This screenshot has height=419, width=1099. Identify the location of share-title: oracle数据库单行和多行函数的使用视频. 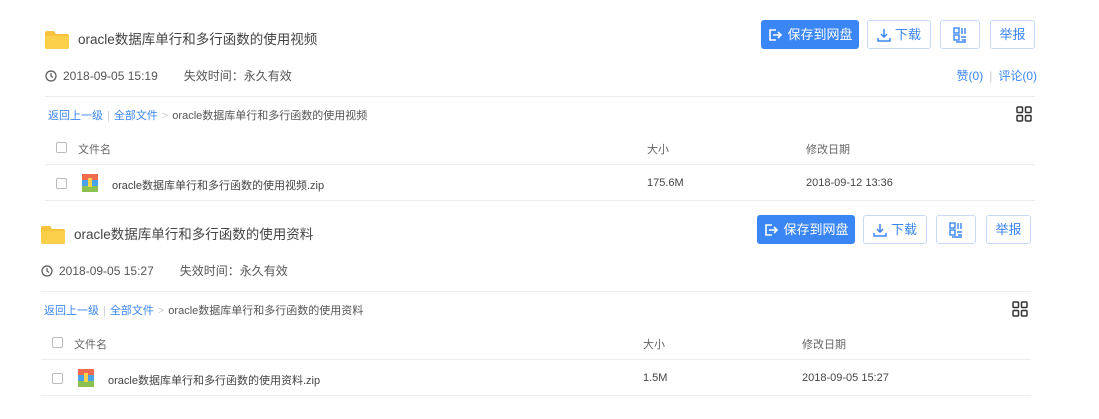
(198, 39).